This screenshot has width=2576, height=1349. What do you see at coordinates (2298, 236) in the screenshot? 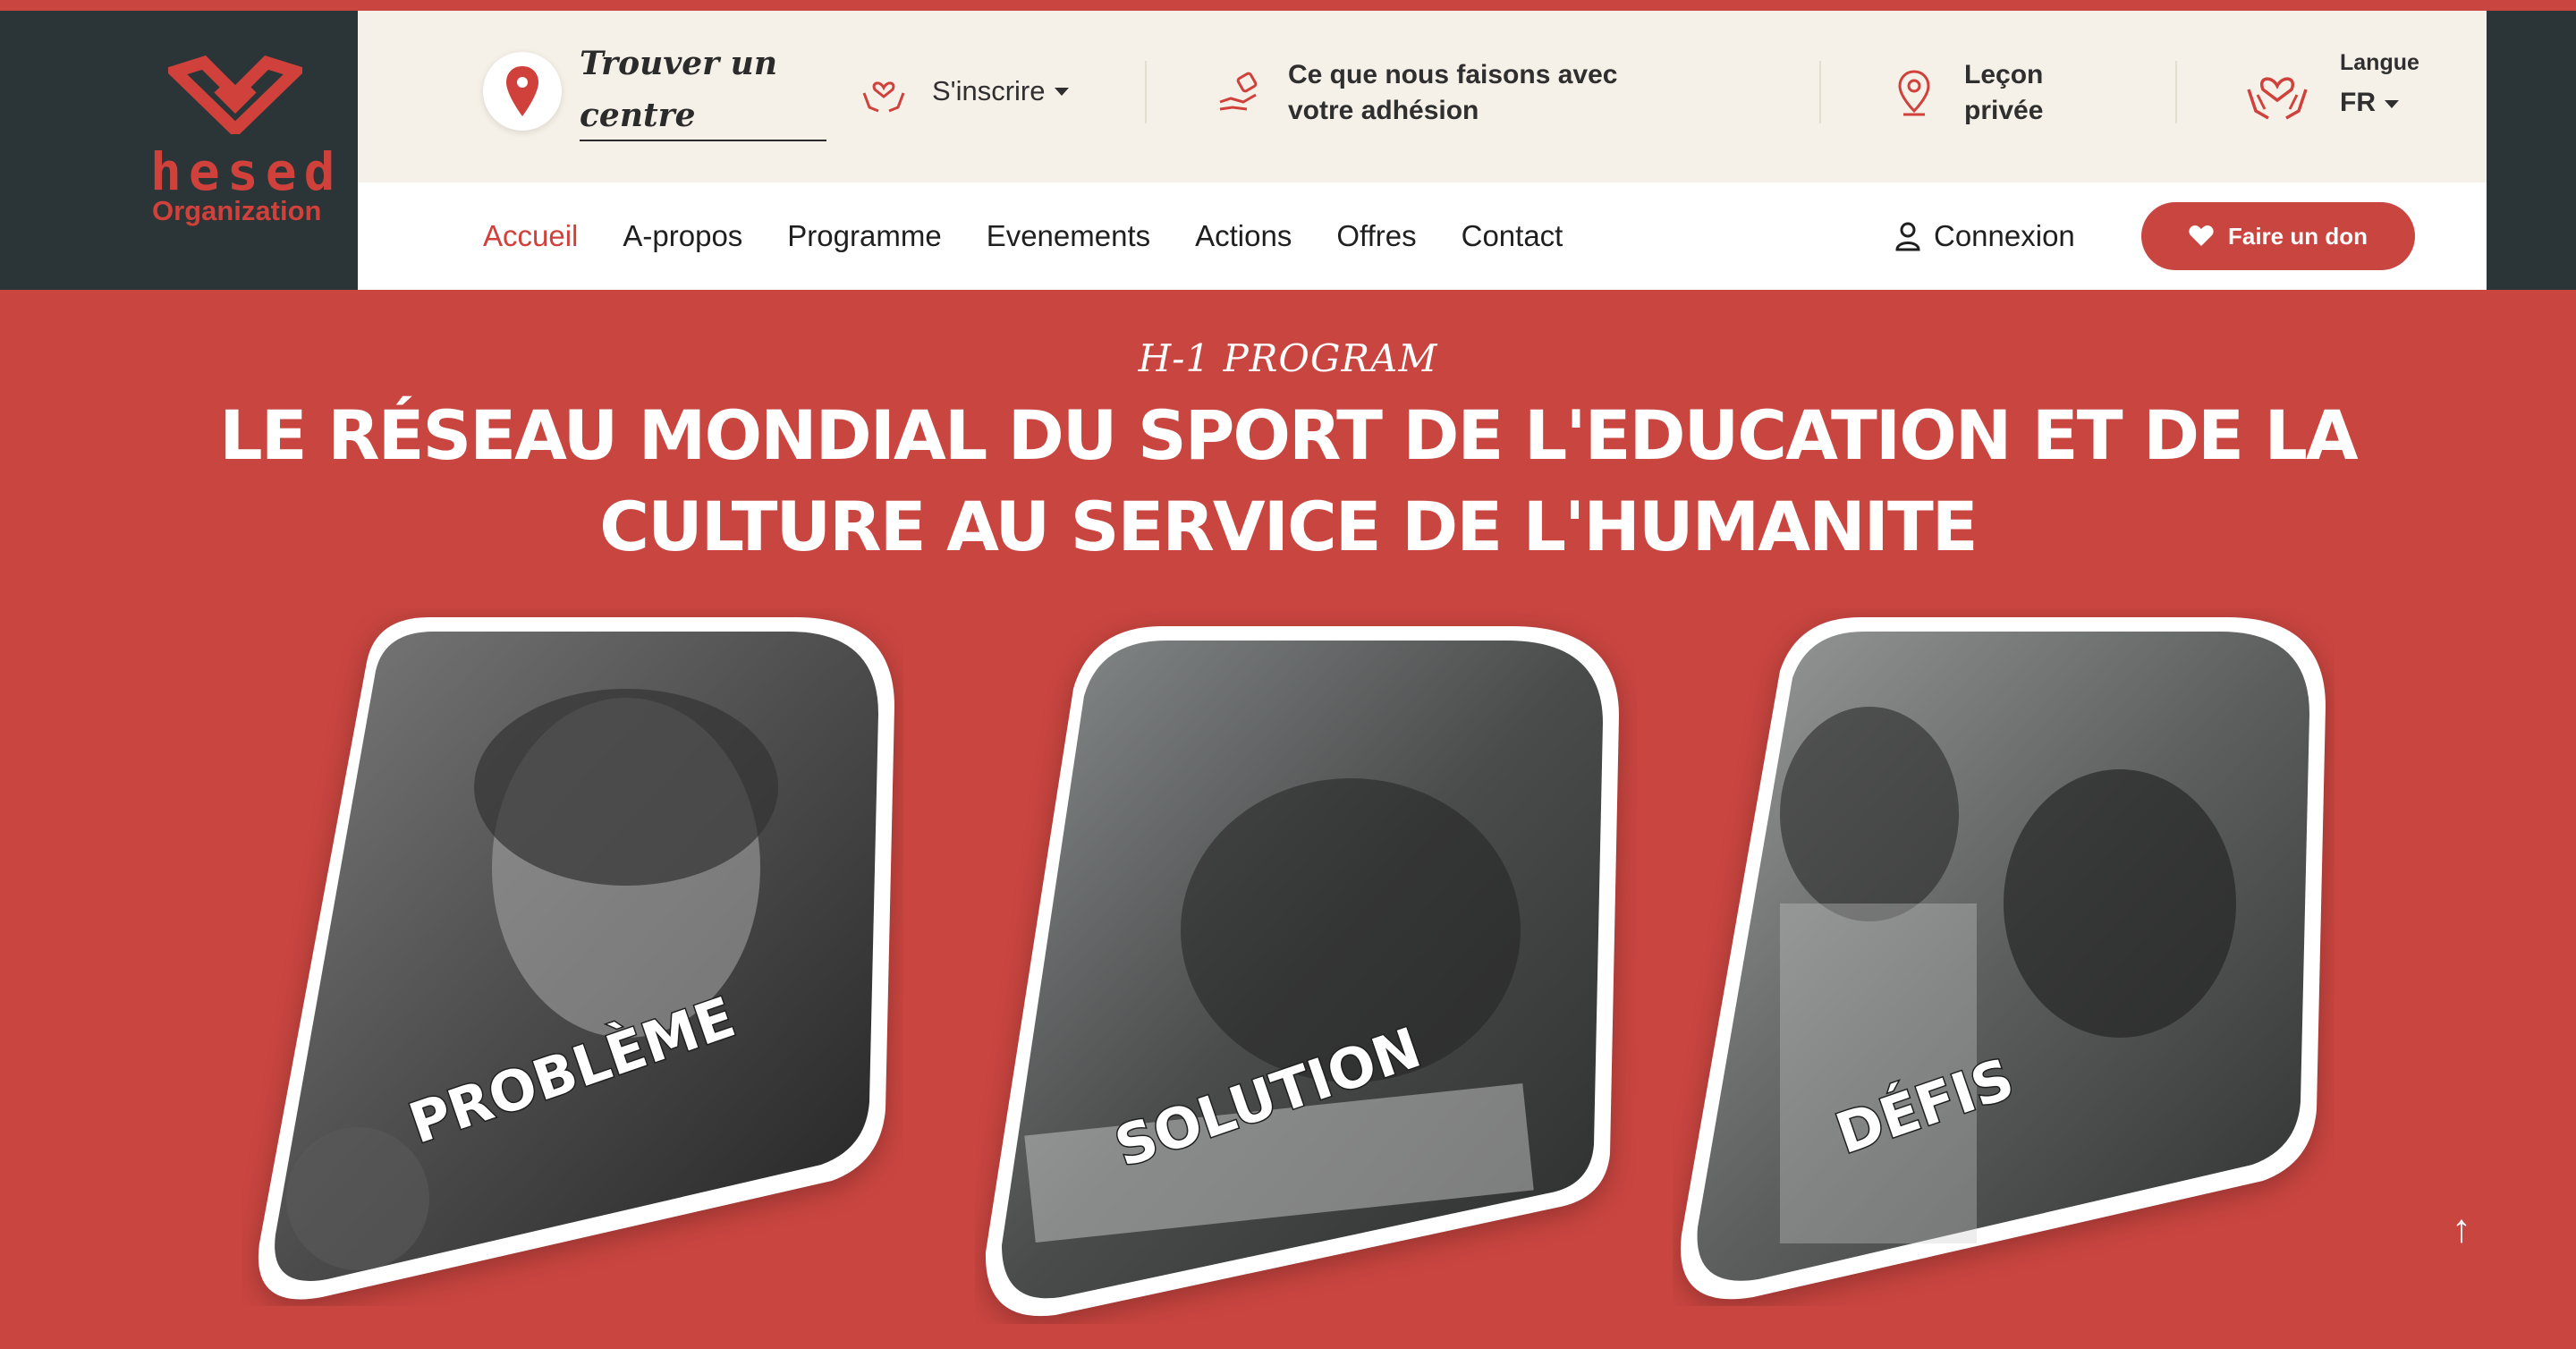
I see `donate-label: Faire un don` at bounding box center [2298, 236].